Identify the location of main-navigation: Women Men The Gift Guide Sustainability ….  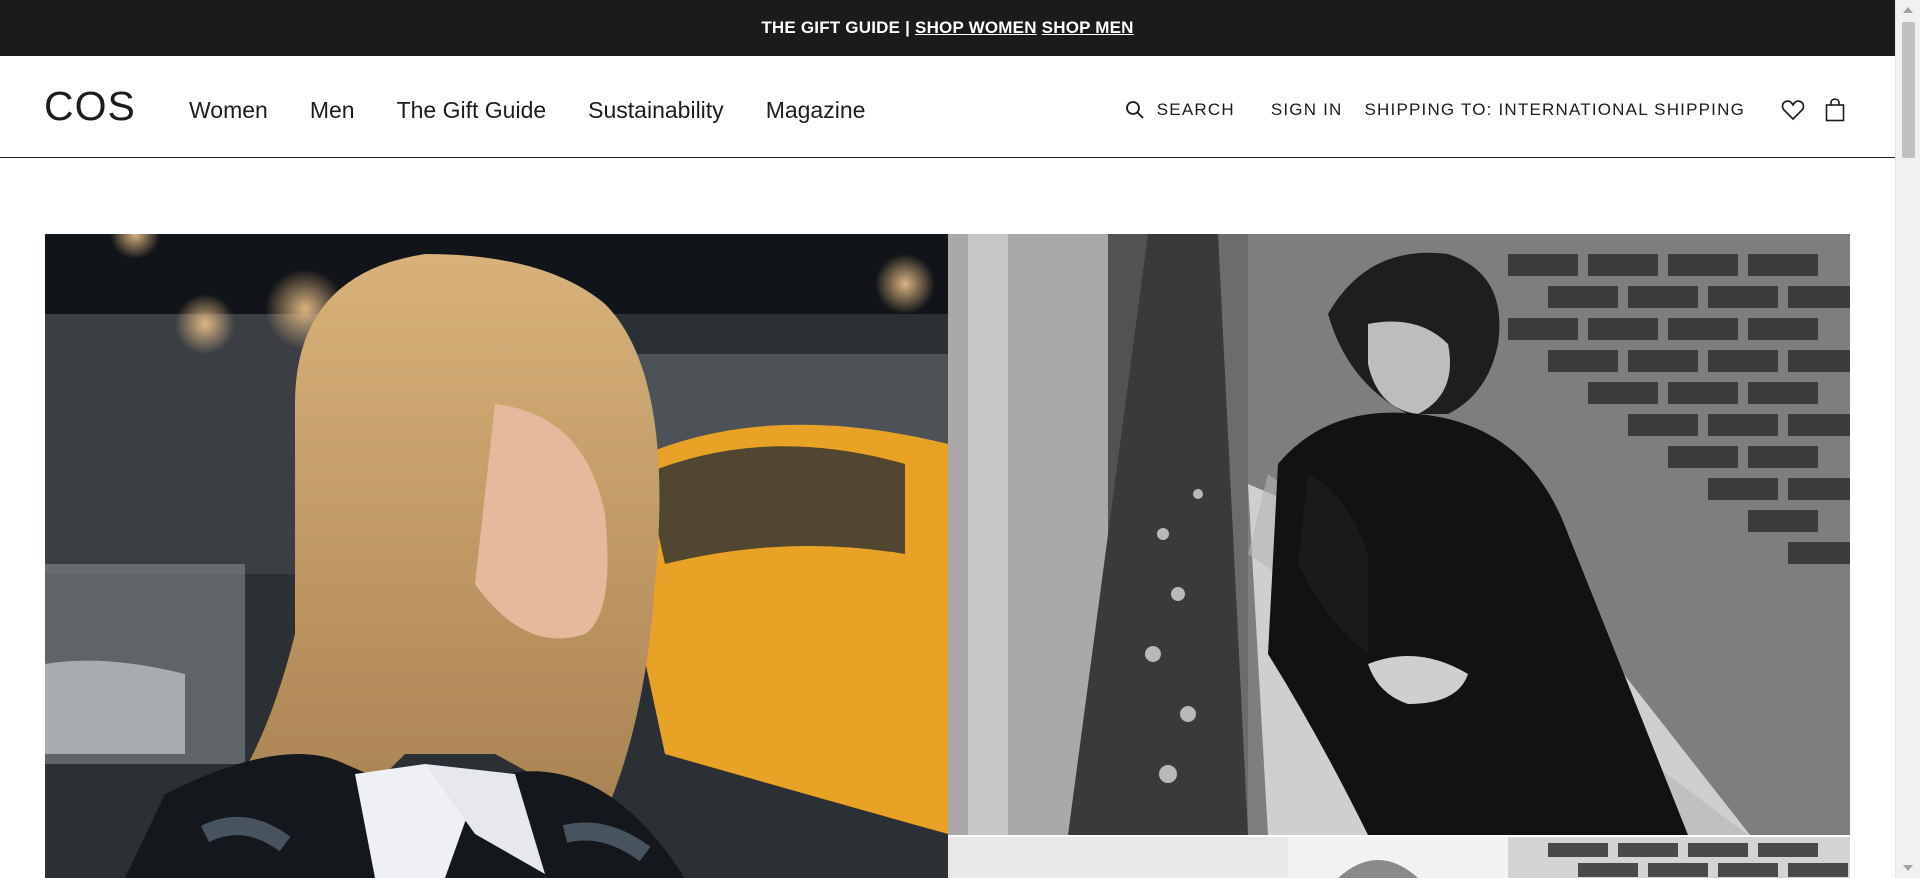
(548, 110).